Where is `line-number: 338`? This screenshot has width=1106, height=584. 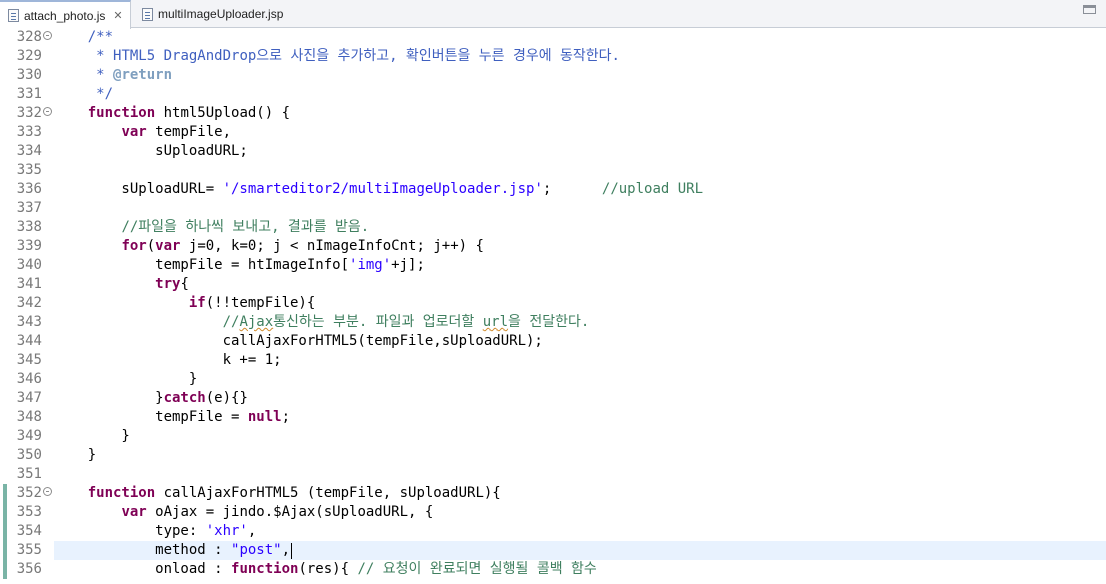
line-number: 338 is located at coordinates (29, 227).